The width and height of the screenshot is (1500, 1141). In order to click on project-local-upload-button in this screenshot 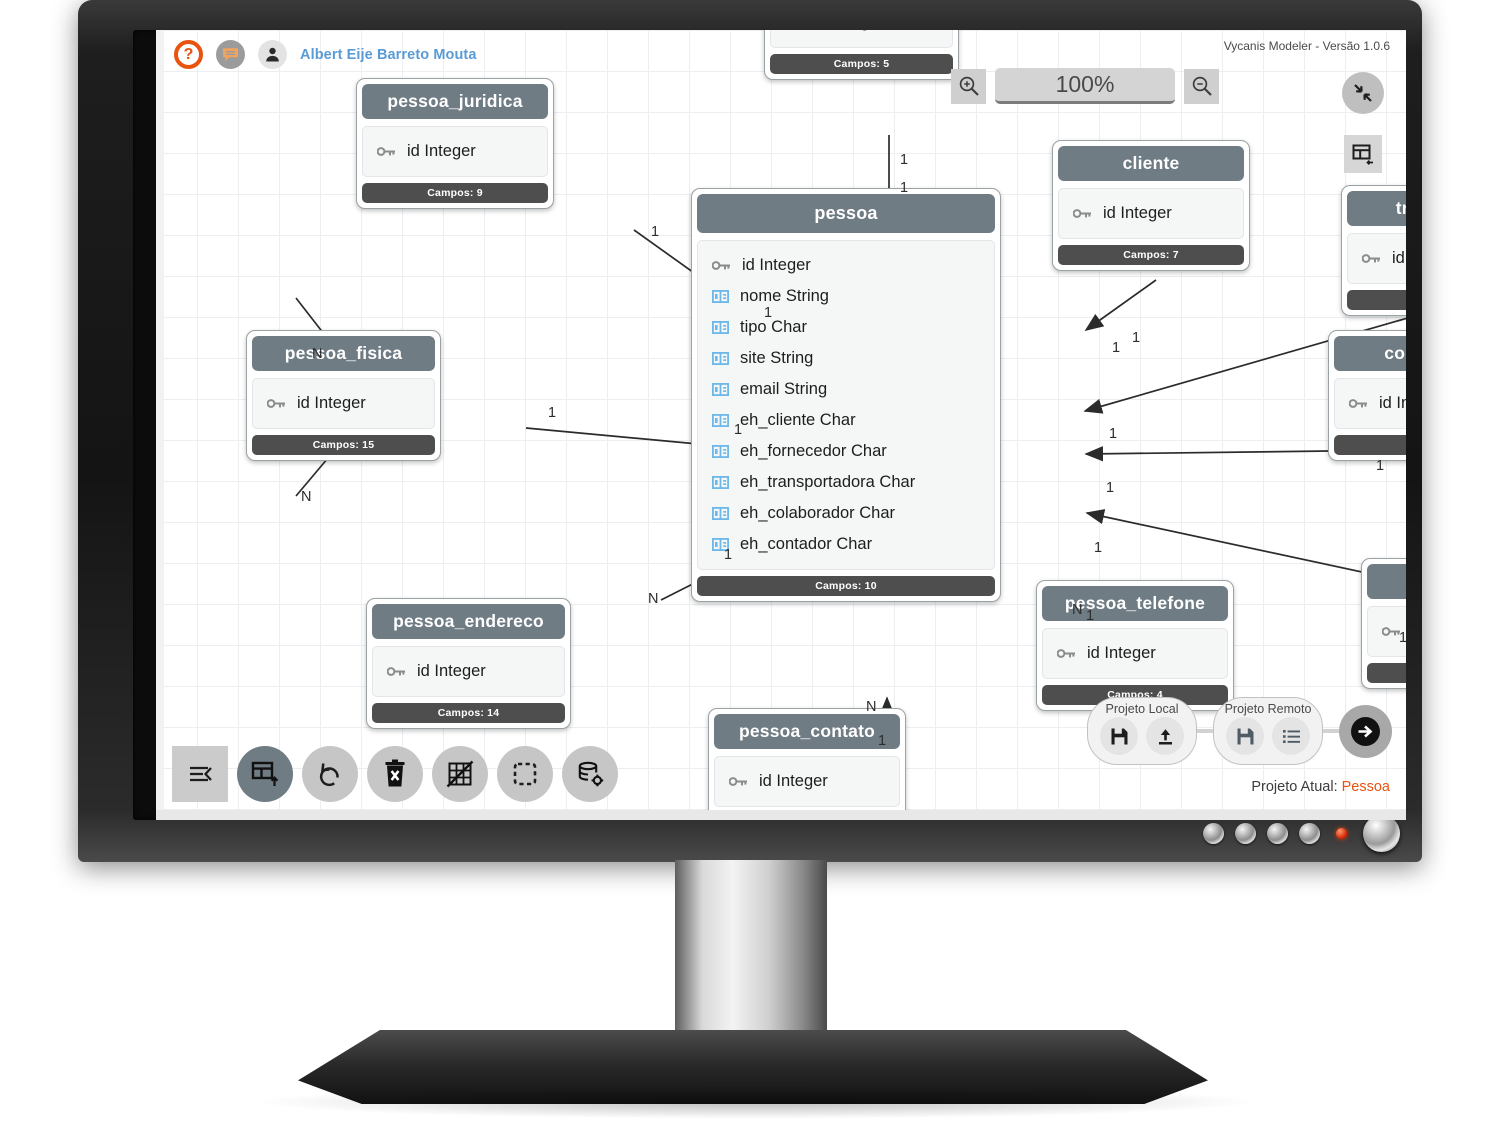, I will do `click(1165, 736)`.